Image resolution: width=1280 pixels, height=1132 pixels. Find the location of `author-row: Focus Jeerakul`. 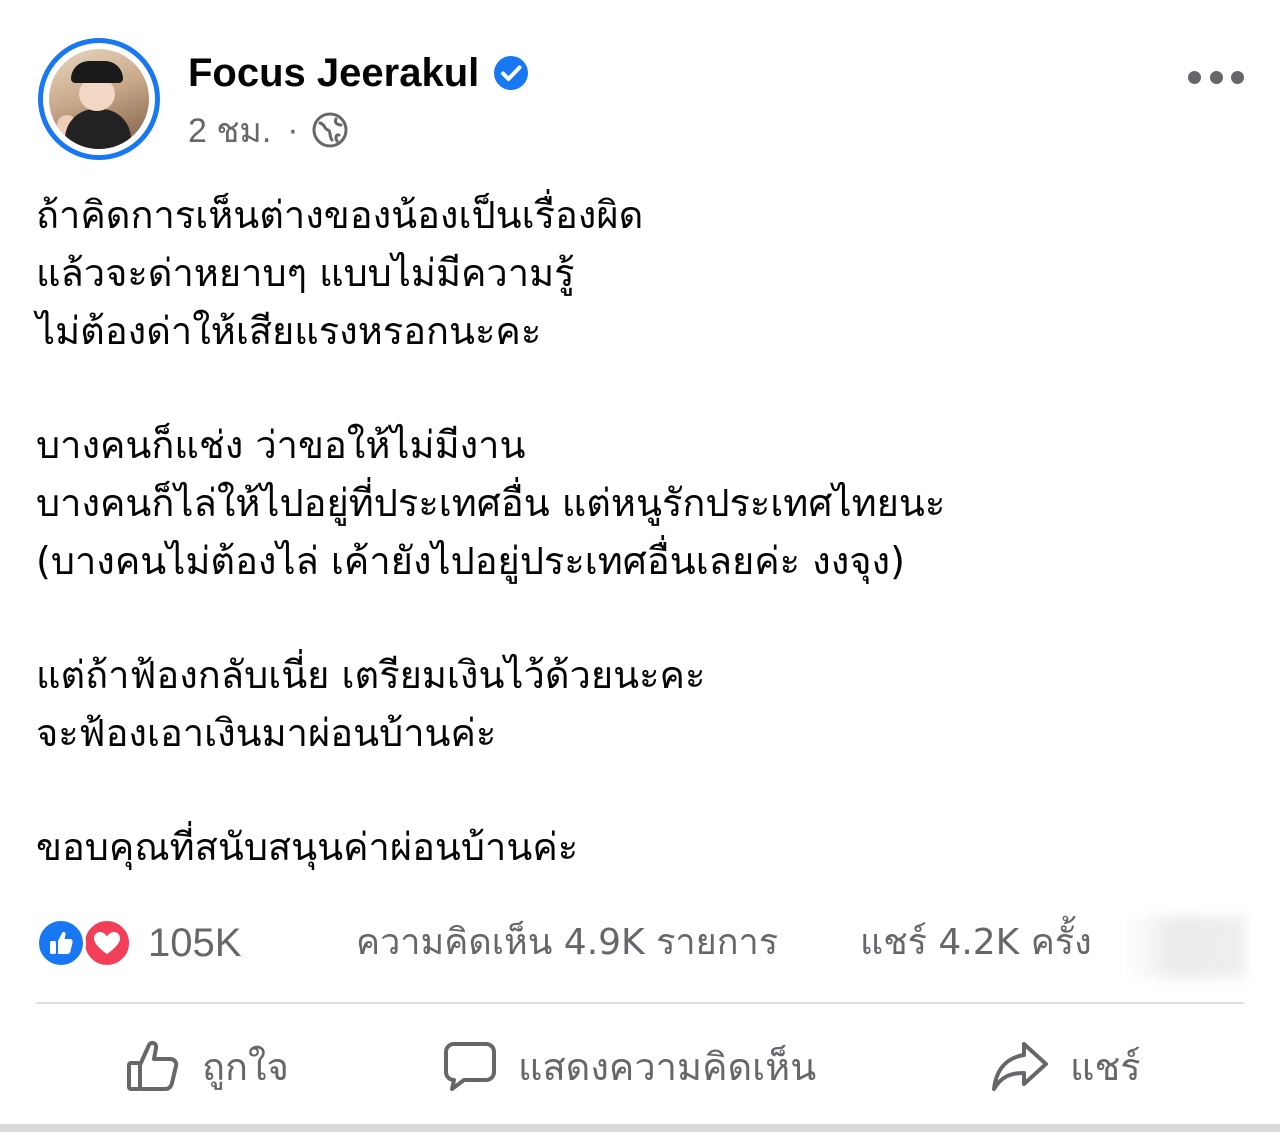

author-row: Focus Jeerakul is located at coordinates (358, 73).